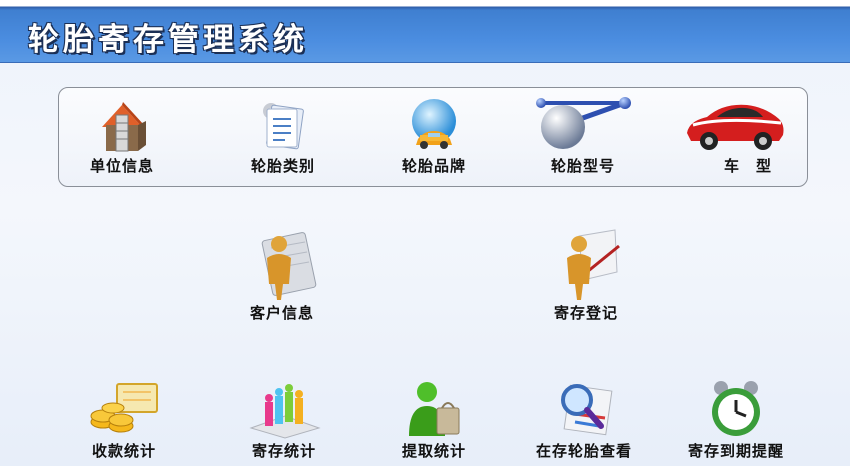 The image size is (850, 466). I want to click on customer-info-button: 客户信息, so click(282, 275).